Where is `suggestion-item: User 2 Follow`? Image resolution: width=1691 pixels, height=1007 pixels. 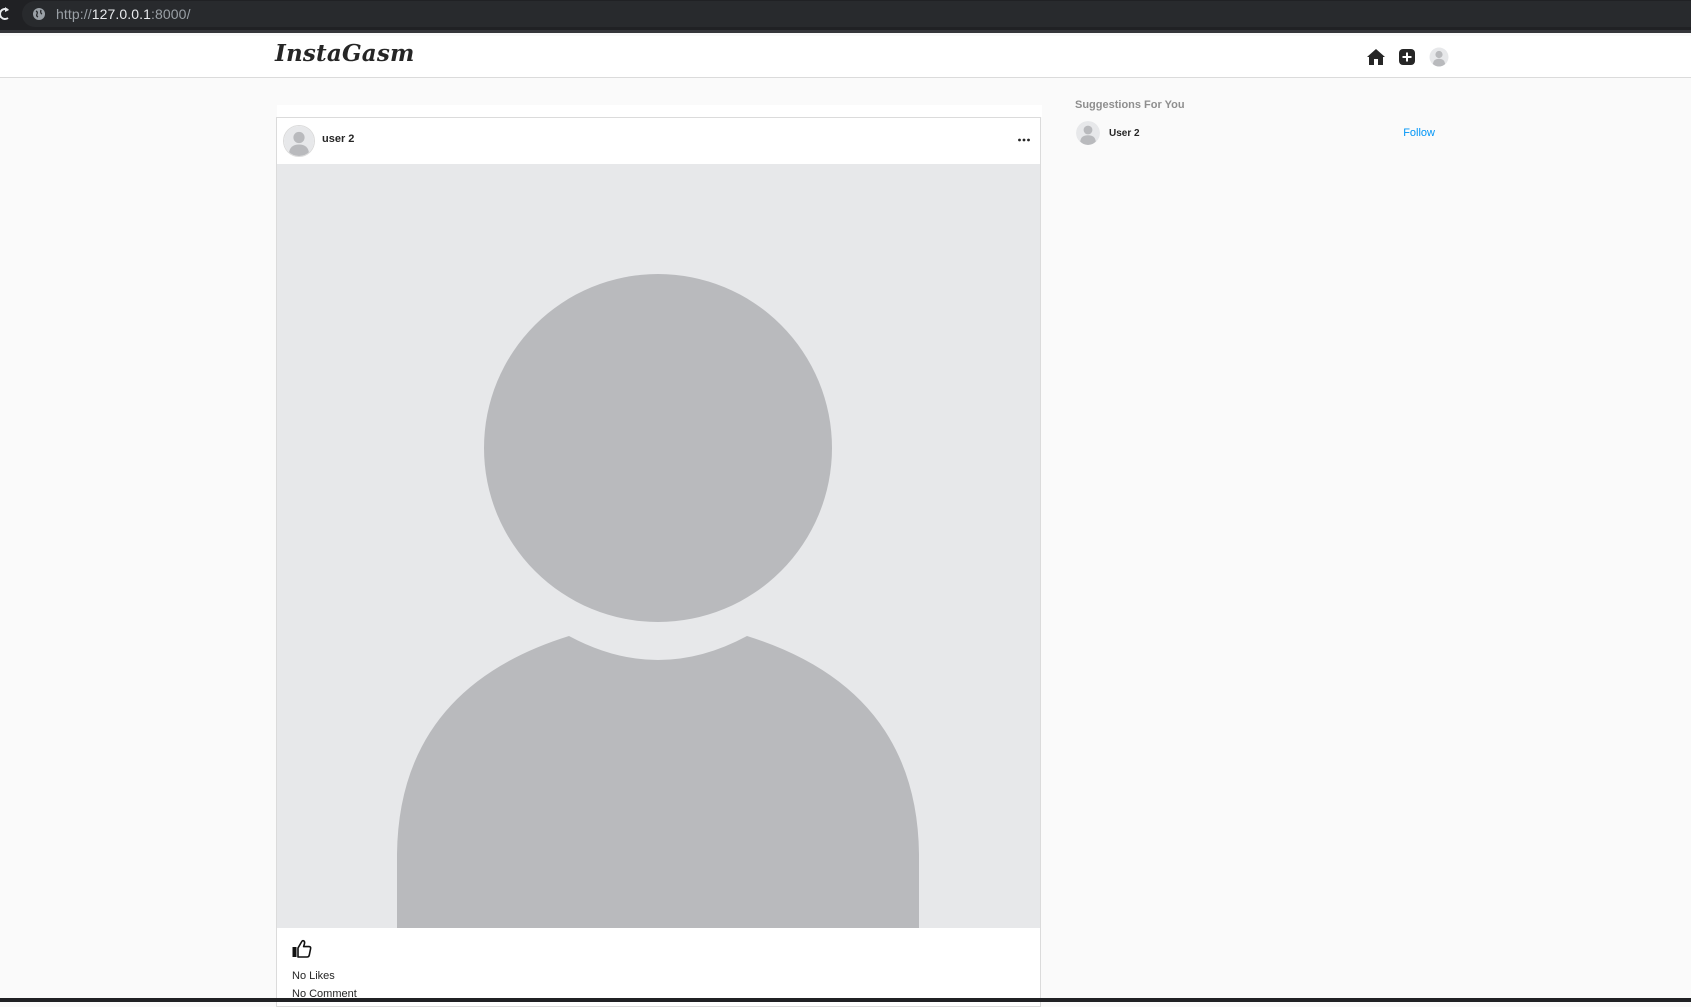
suggestion-item: User 2 Follow is located at coordinates (1256, 134).